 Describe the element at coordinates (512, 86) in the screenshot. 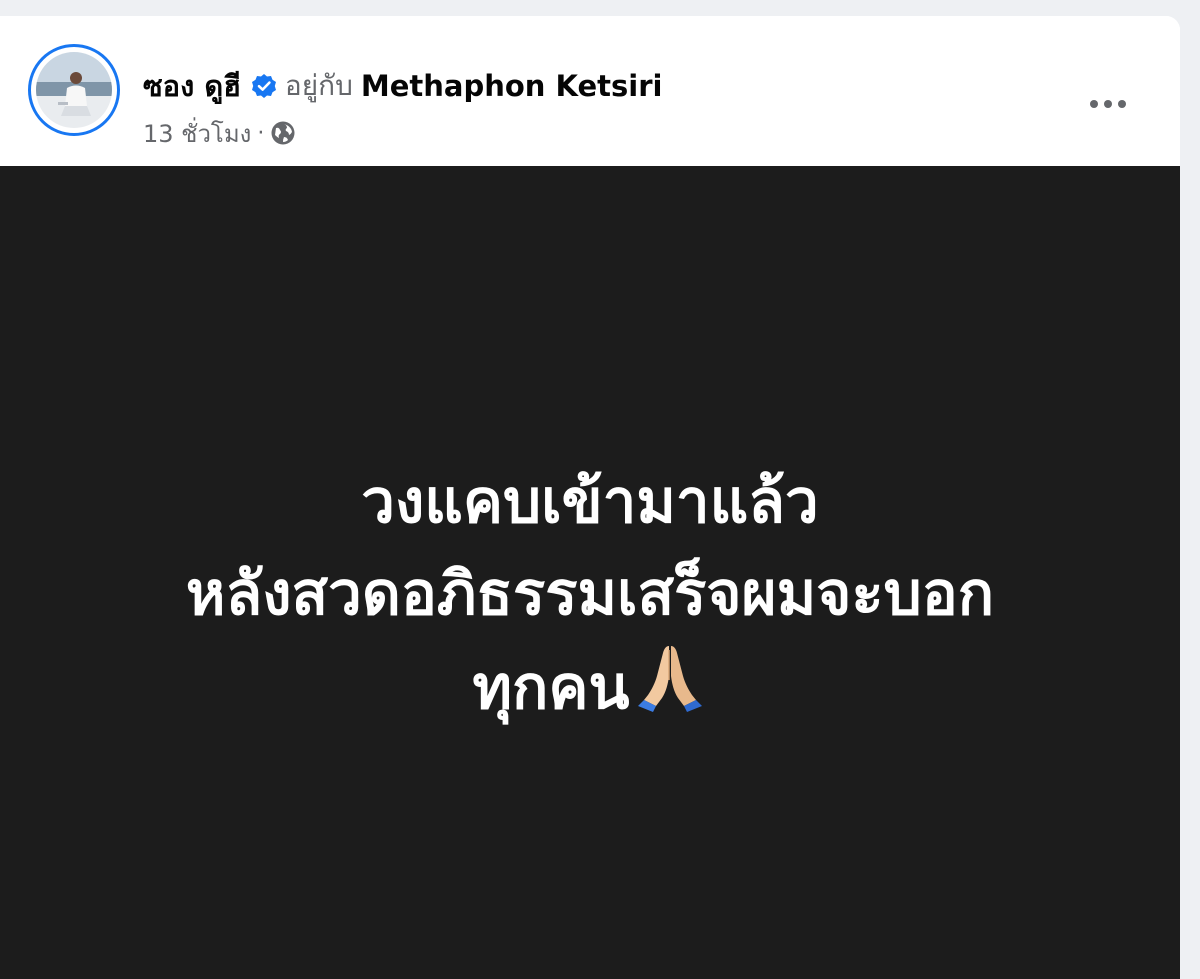

I see `tagged-person-name: Methaphon Ketsiri` at that location.